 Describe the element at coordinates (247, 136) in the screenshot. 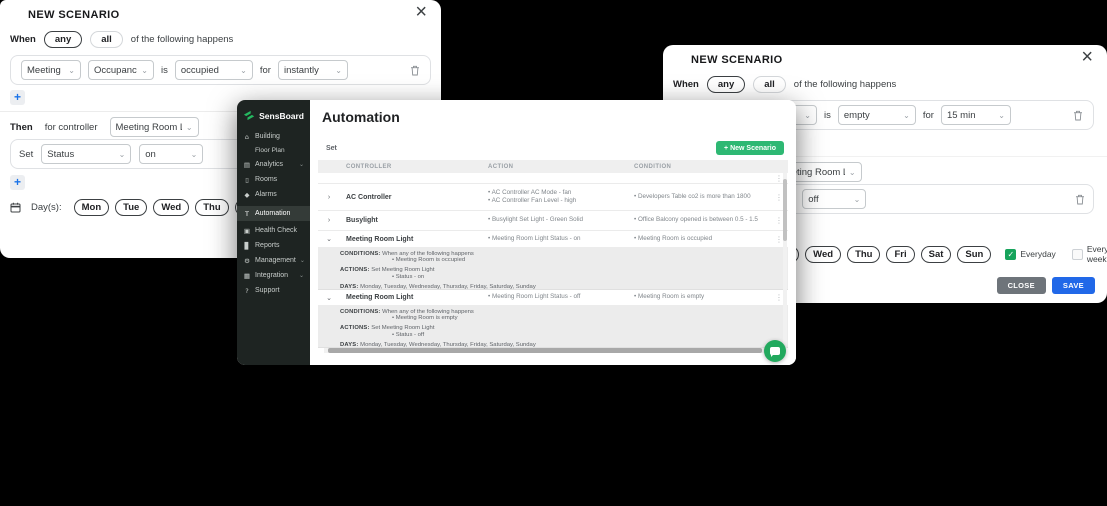

I see `building-icon: ⌂` at that location.